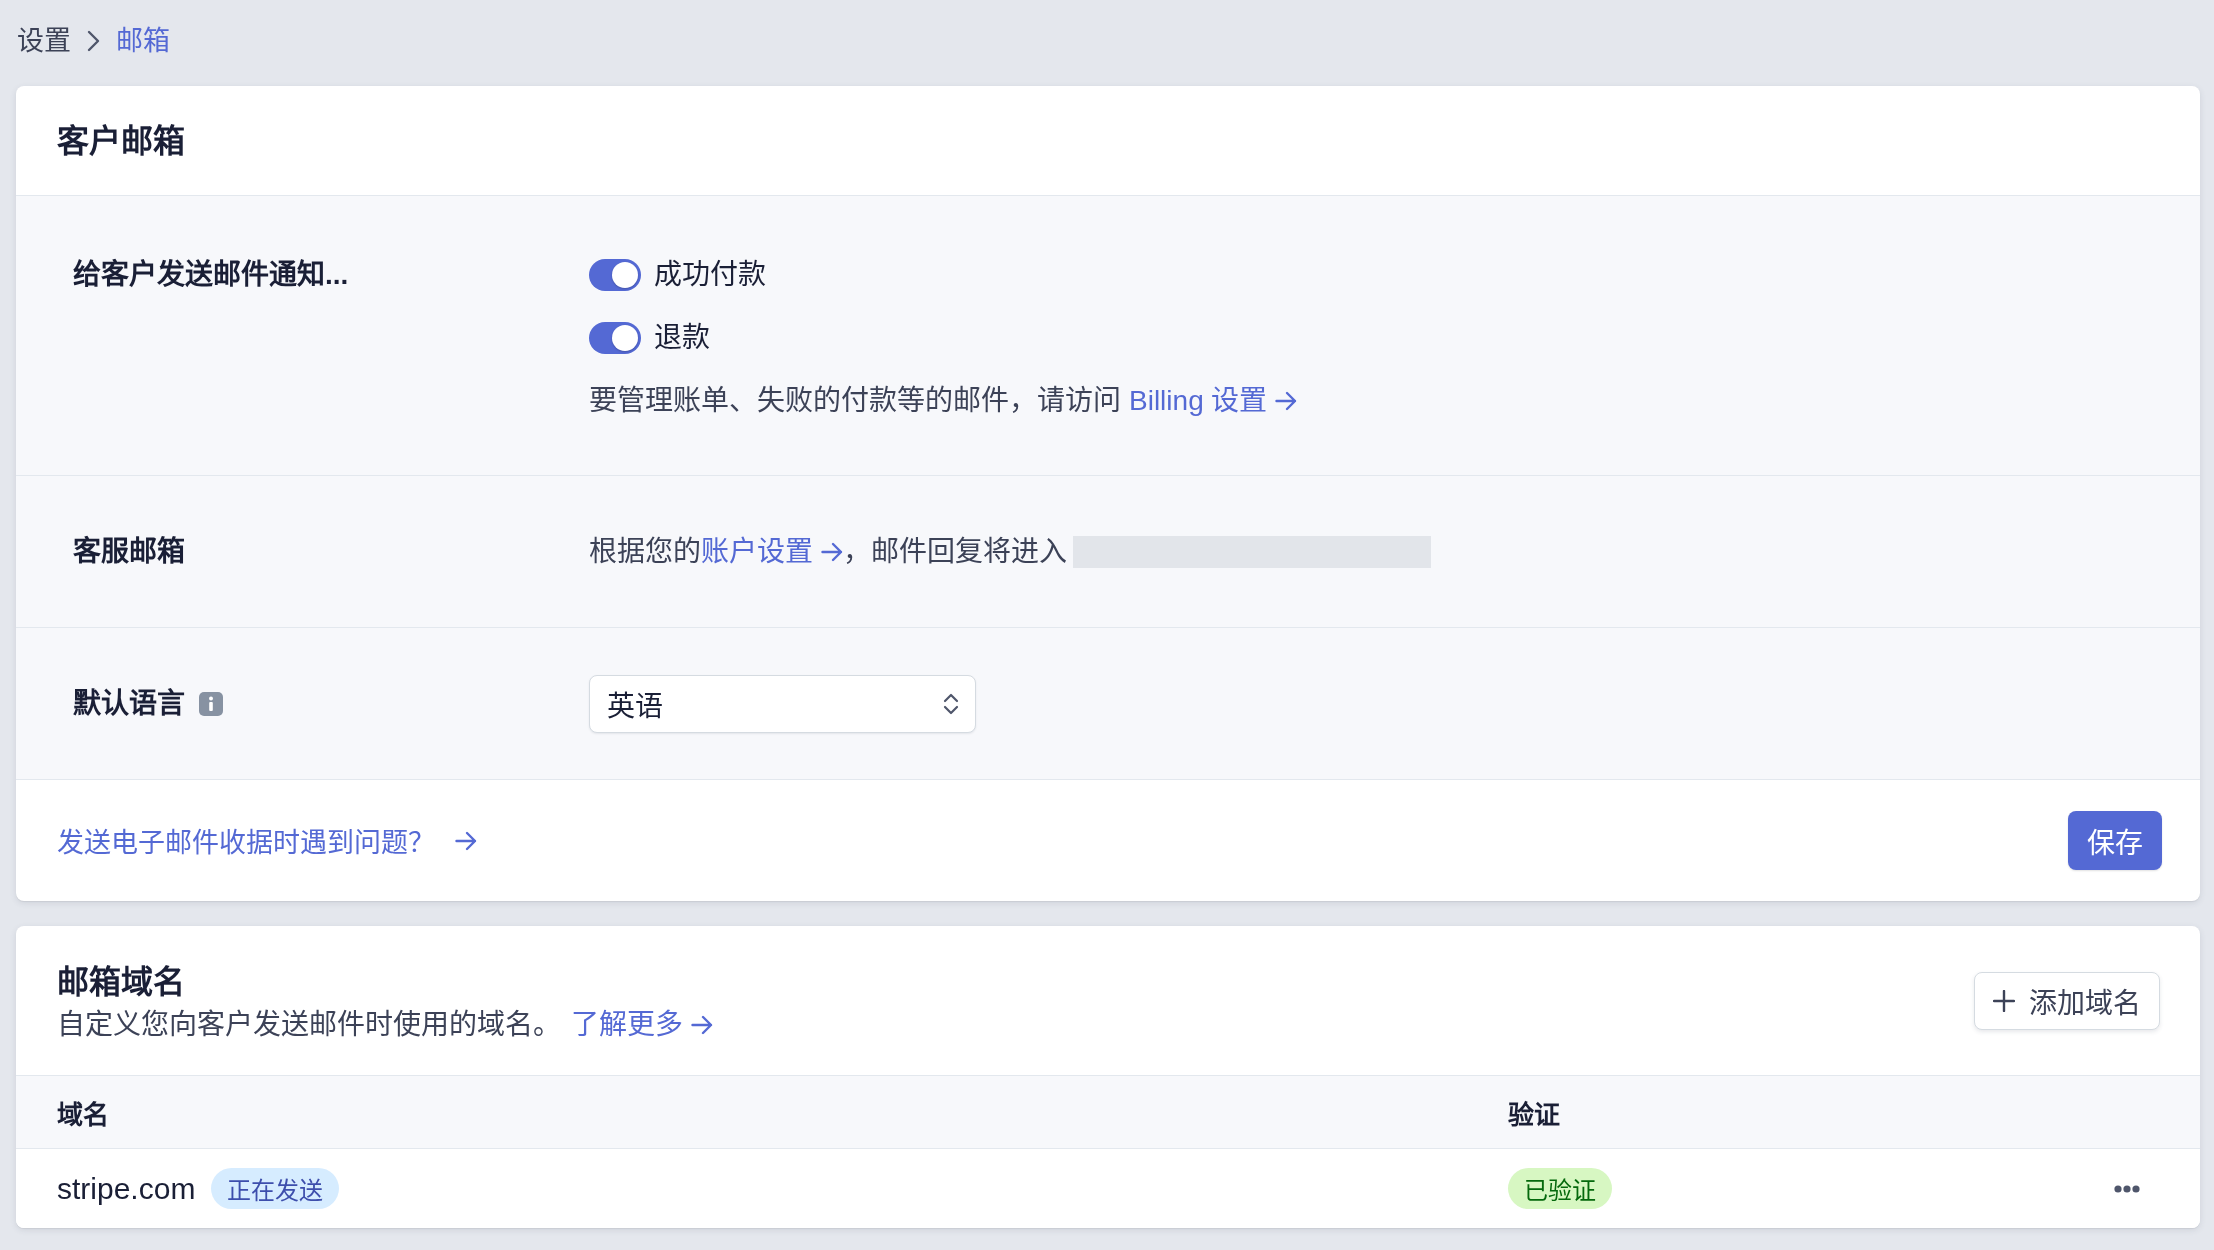  Describe the element at coordinates (385, 1024) in the screenshot. I see `card-description: 自定义您向客户发送邮件时使用的域名。 了解更多` at that location.